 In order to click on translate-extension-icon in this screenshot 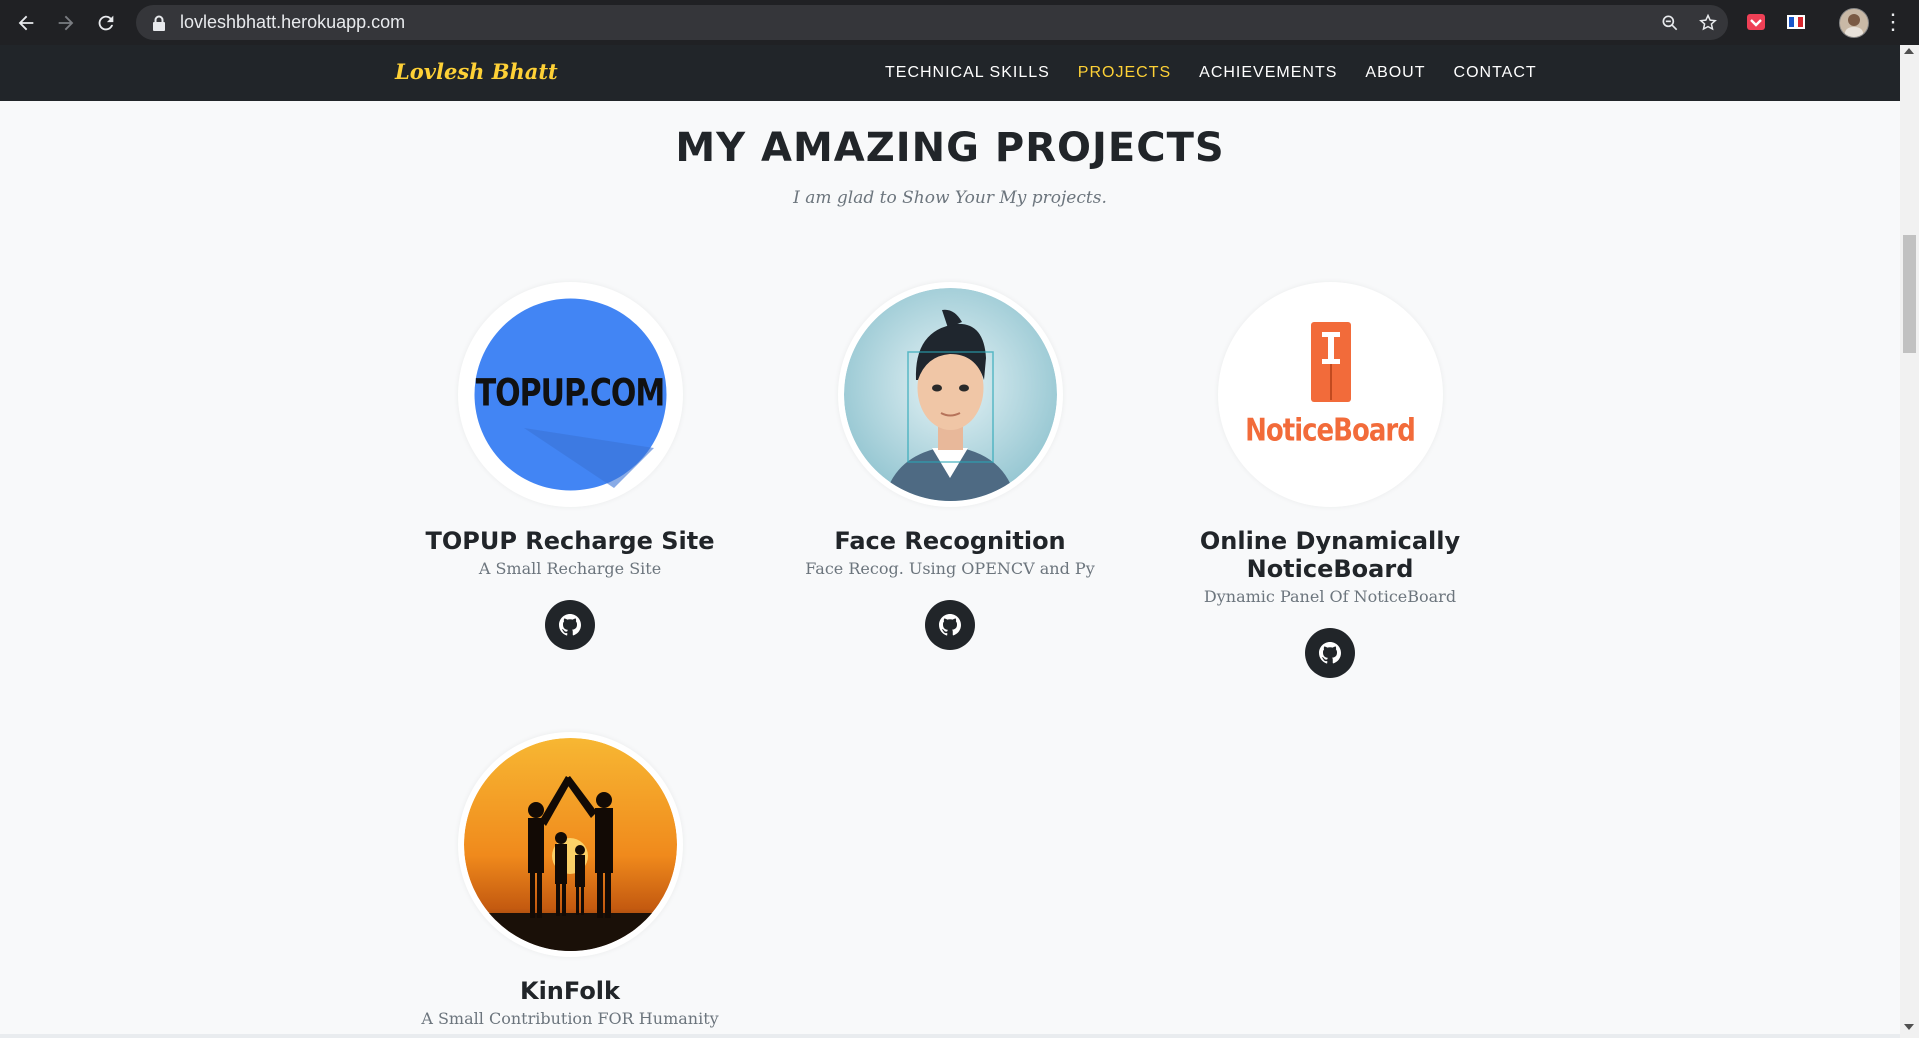, I will do `click(1796, 22)`.